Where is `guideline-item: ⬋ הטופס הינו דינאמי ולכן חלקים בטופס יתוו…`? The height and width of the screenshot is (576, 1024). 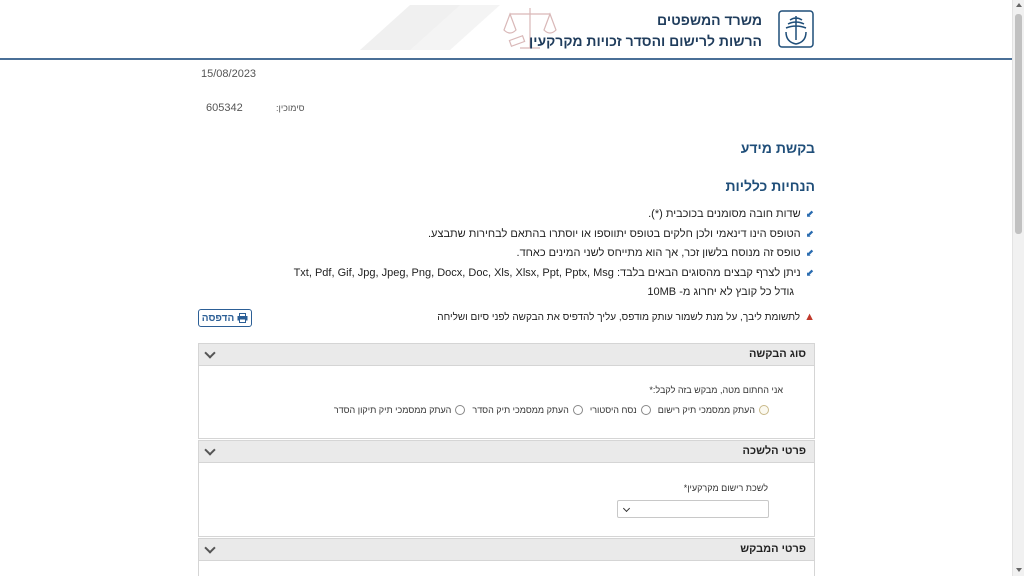 guideline-item: ⬋ הטופס הינו דינאמי ולכן חלקים בטופס יתוו… is located at coordinates (534, 235).